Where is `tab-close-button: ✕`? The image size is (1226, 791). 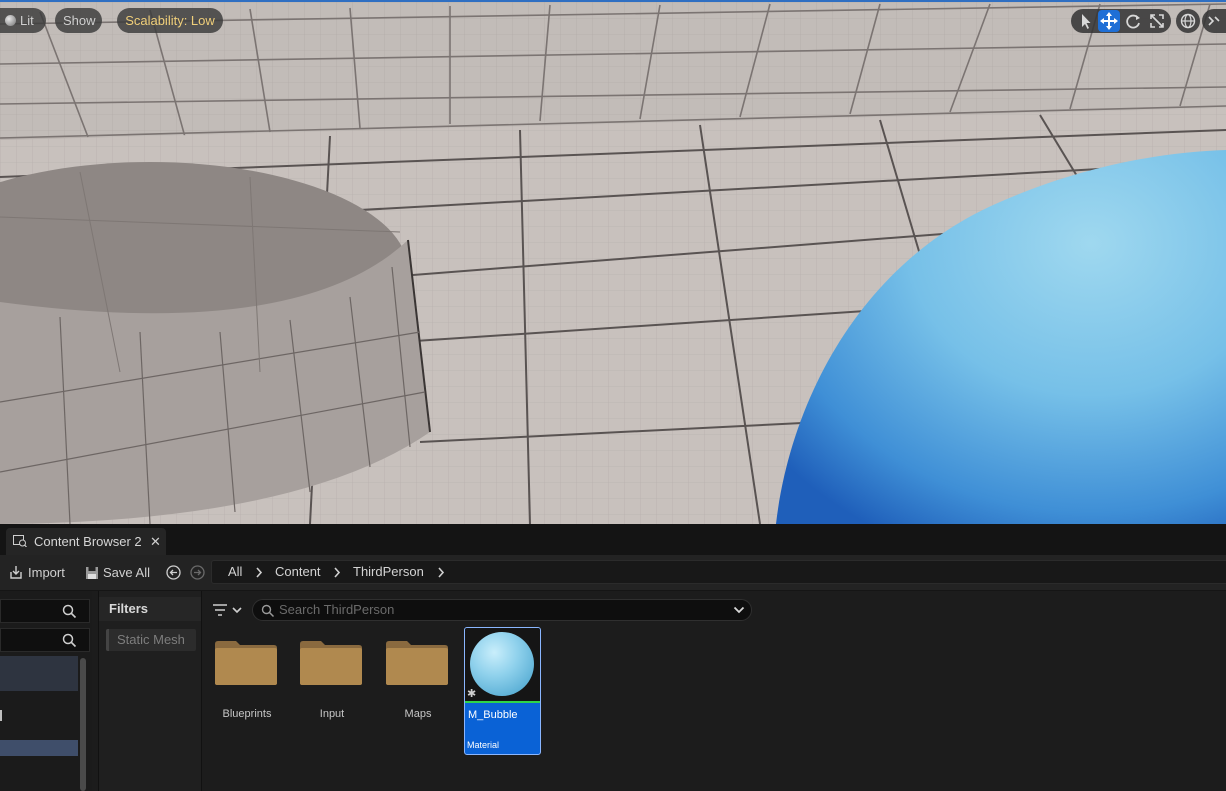
tab-close-button: ✕ is located at coordinates (155, 541).